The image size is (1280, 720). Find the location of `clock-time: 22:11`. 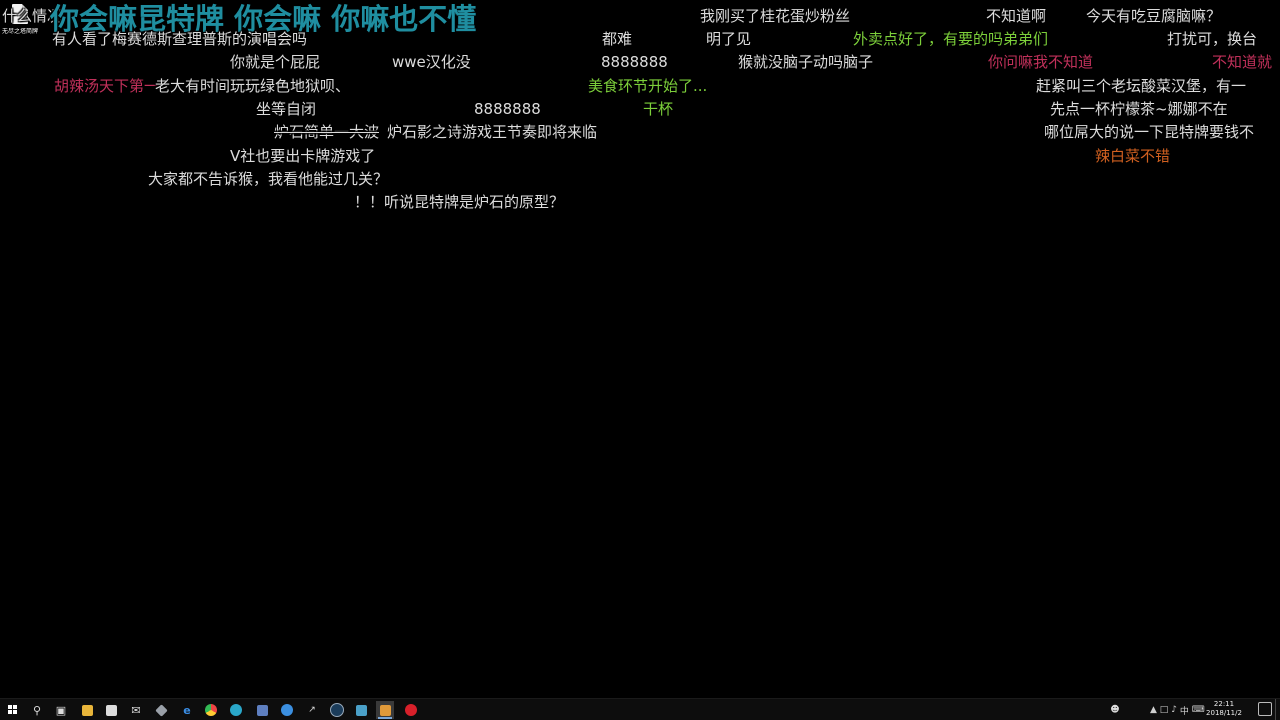

clock-time: 22:11 is located at coordinates (1224, 704).